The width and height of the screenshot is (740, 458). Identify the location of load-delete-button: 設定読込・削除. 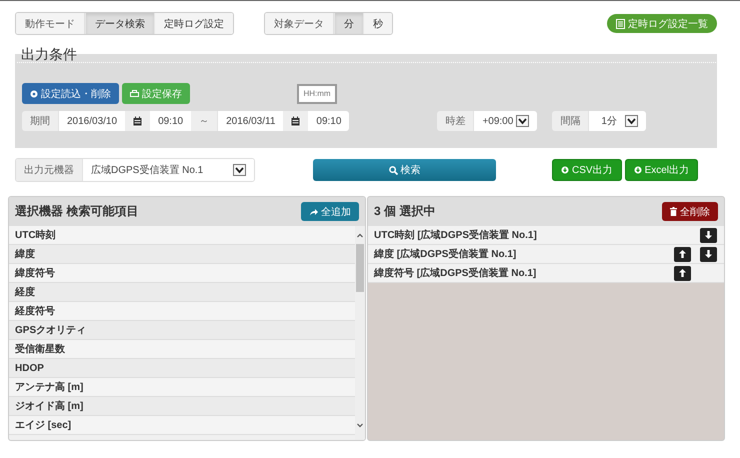
(70, 93).